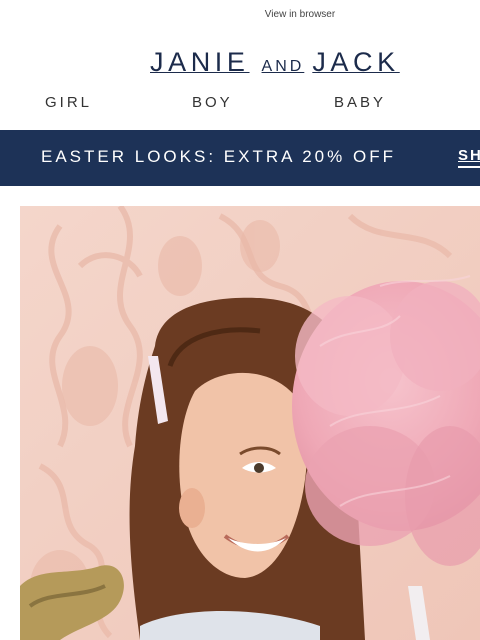  Describe the element at coordinates (218, 156) in the screenshot. I see `promo-text: EASTER LOOKS: EXTRA 20% OFF` at that location.